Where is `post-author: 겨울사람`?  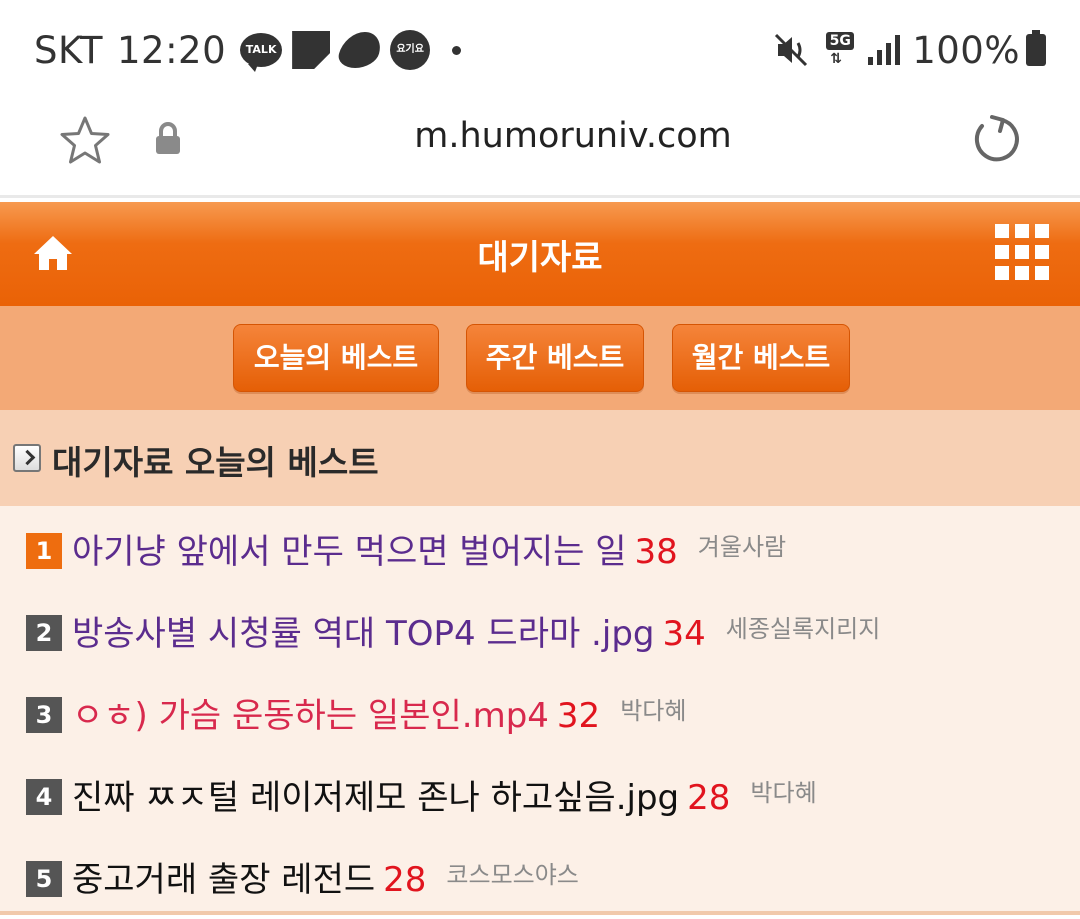 post-author: 겨울사람 is located at coordinates (742, 547).